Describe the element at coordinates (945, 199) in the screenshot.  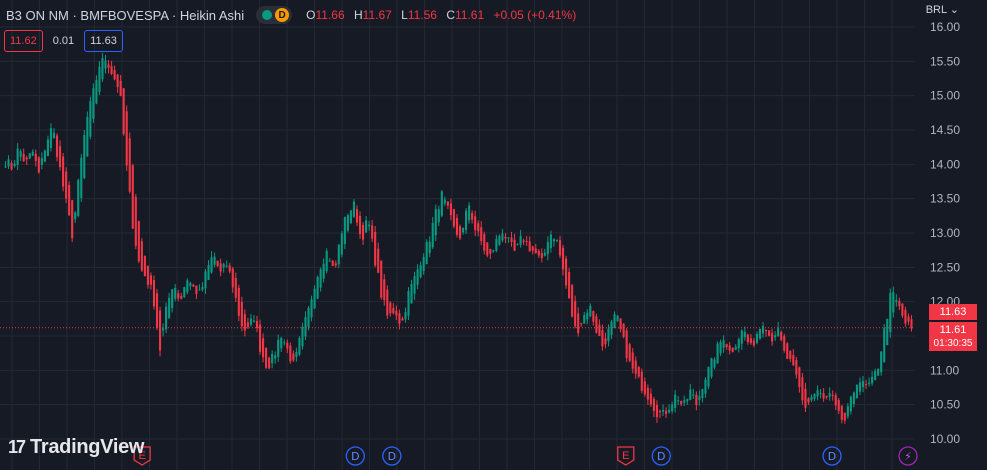
I see `y-tick-label: 13.50` at that location.